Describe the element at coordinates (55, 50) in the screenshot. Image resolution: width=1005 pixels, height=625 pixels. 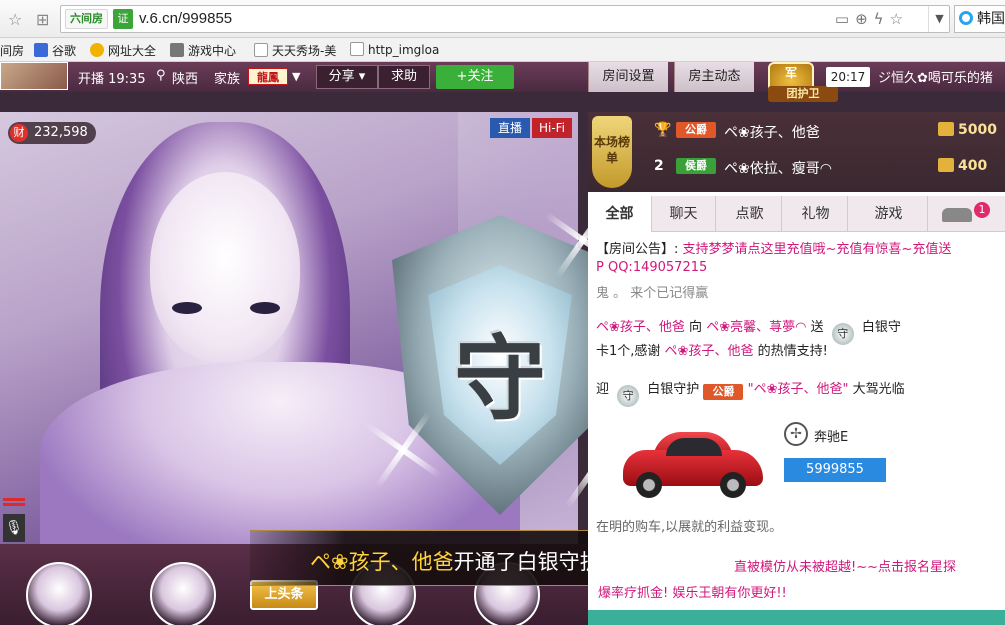
I see `bookmark-item: 谷歌` at that location.